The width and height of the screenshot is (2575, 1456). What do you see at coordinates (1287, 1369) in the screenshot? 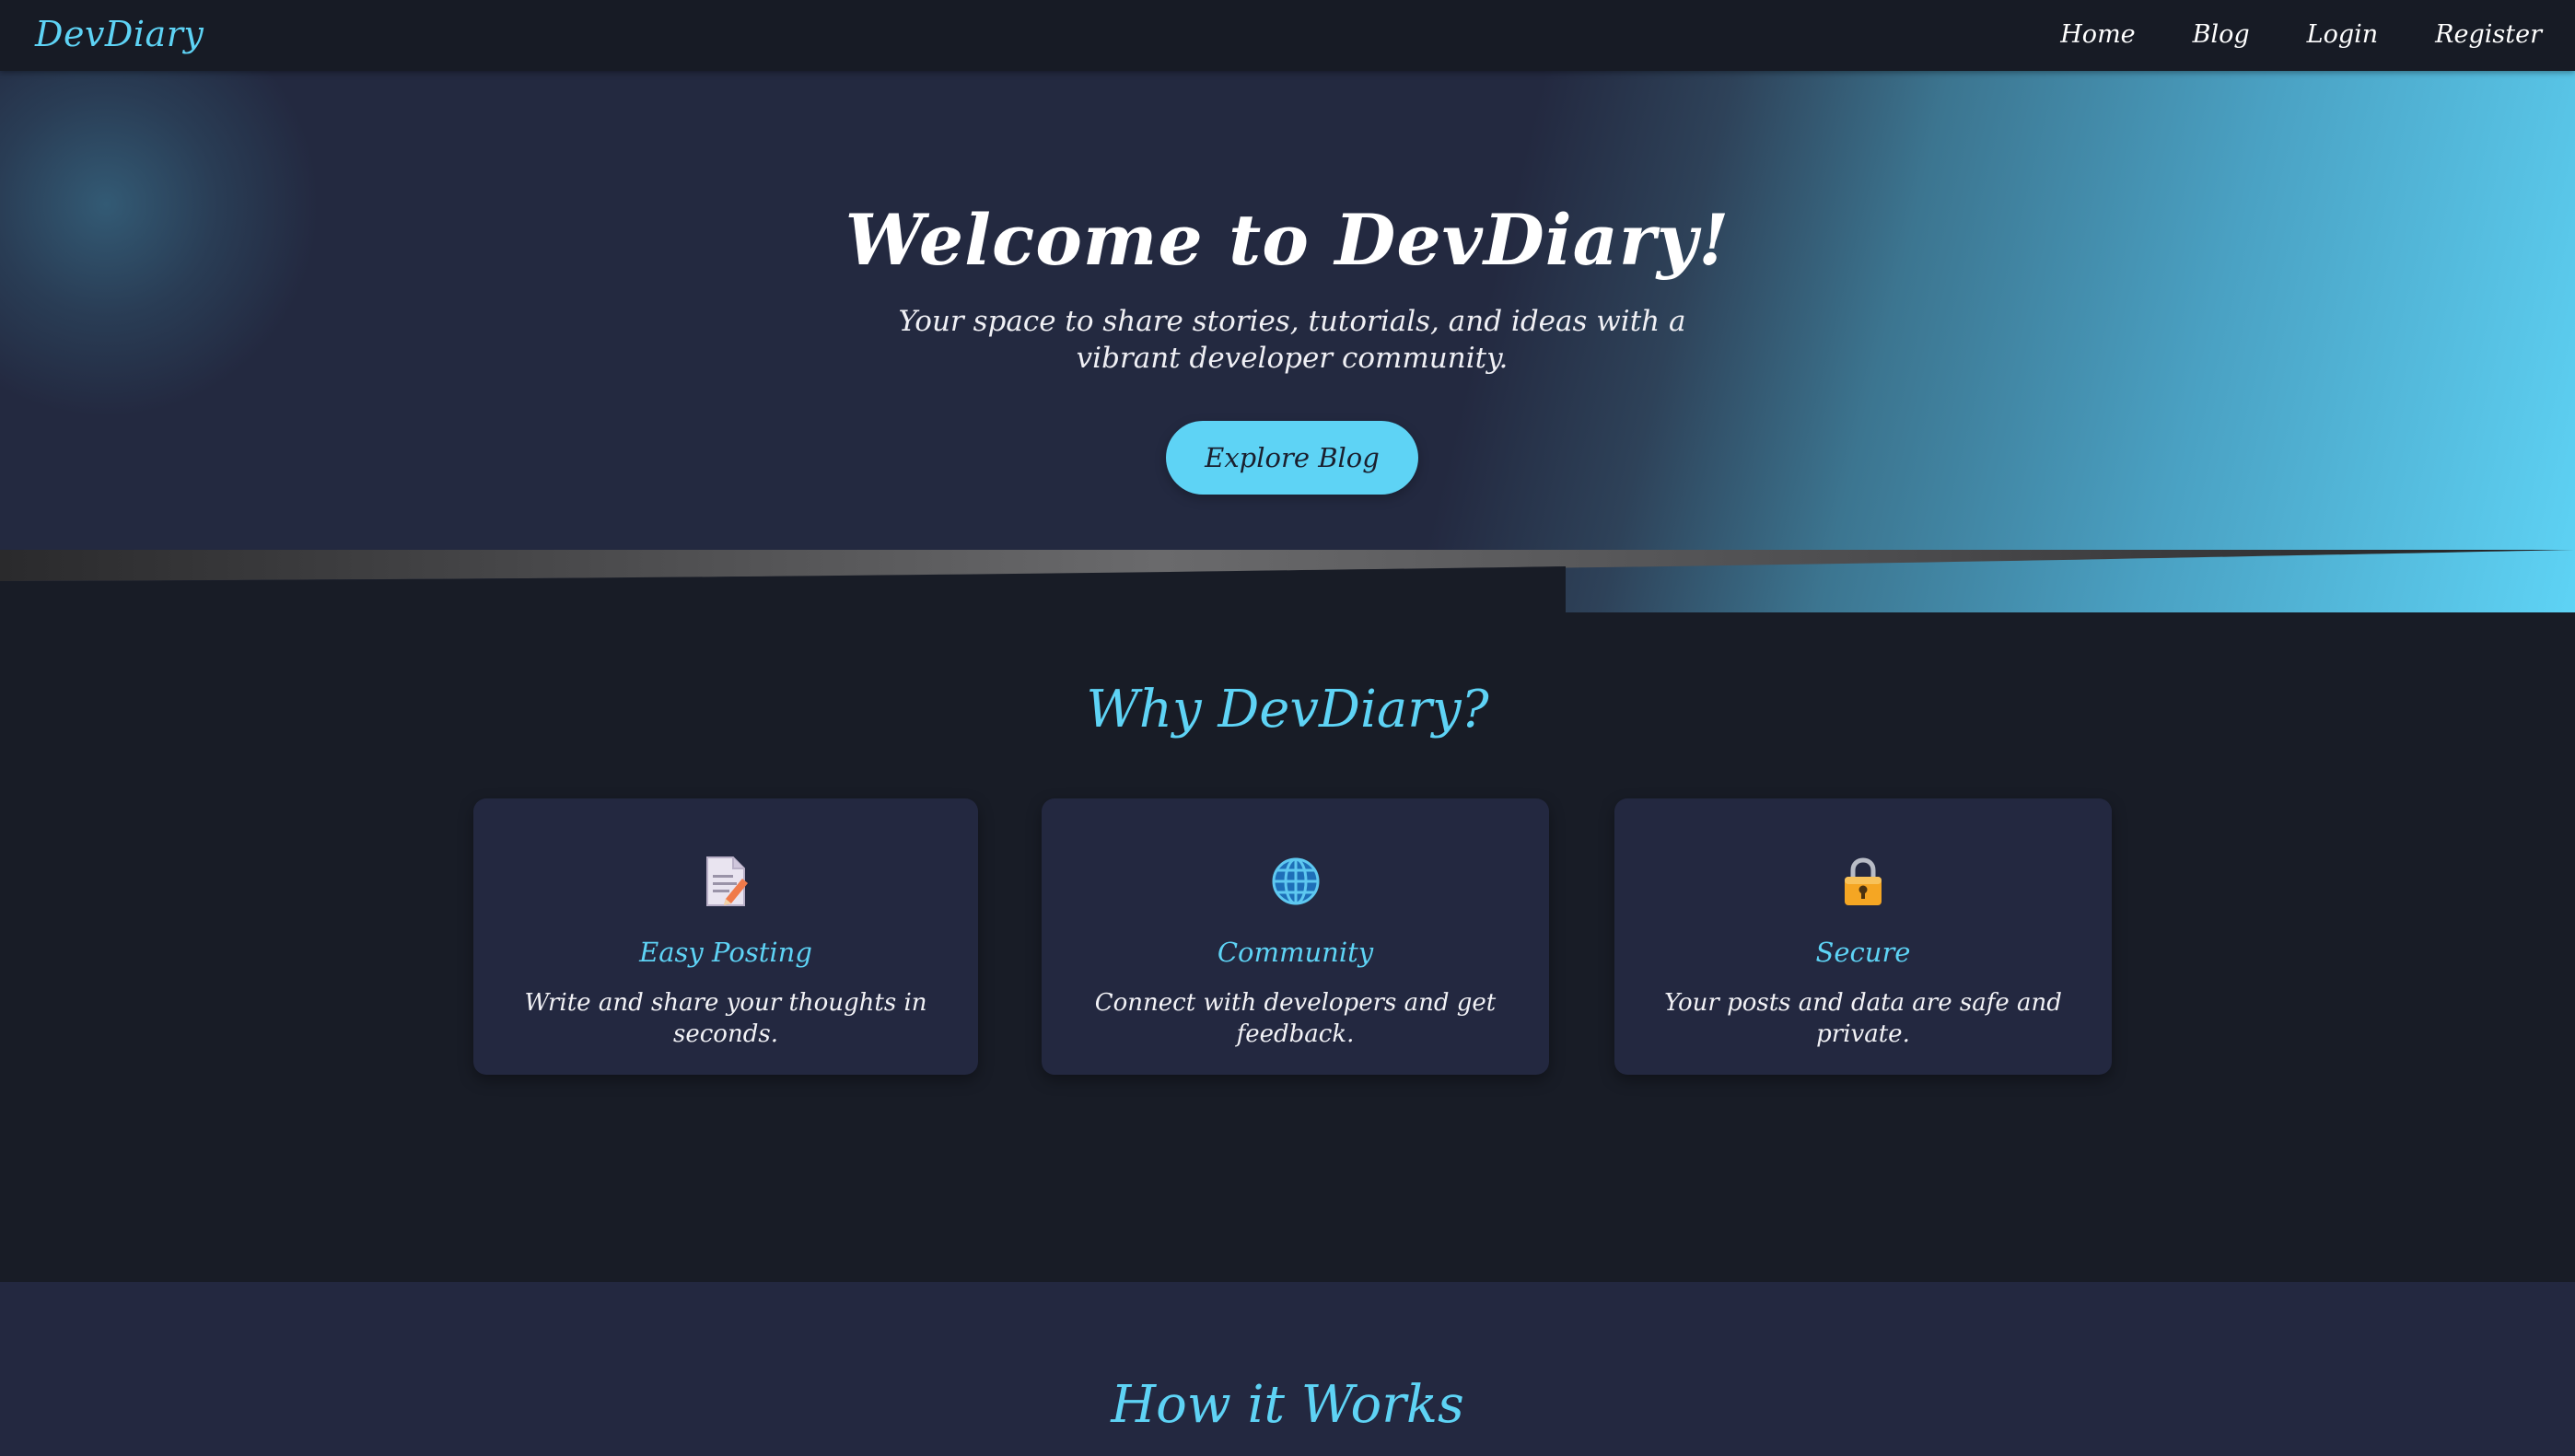
I see `how-section: How it Works` at bounding box center [1287, 1369].